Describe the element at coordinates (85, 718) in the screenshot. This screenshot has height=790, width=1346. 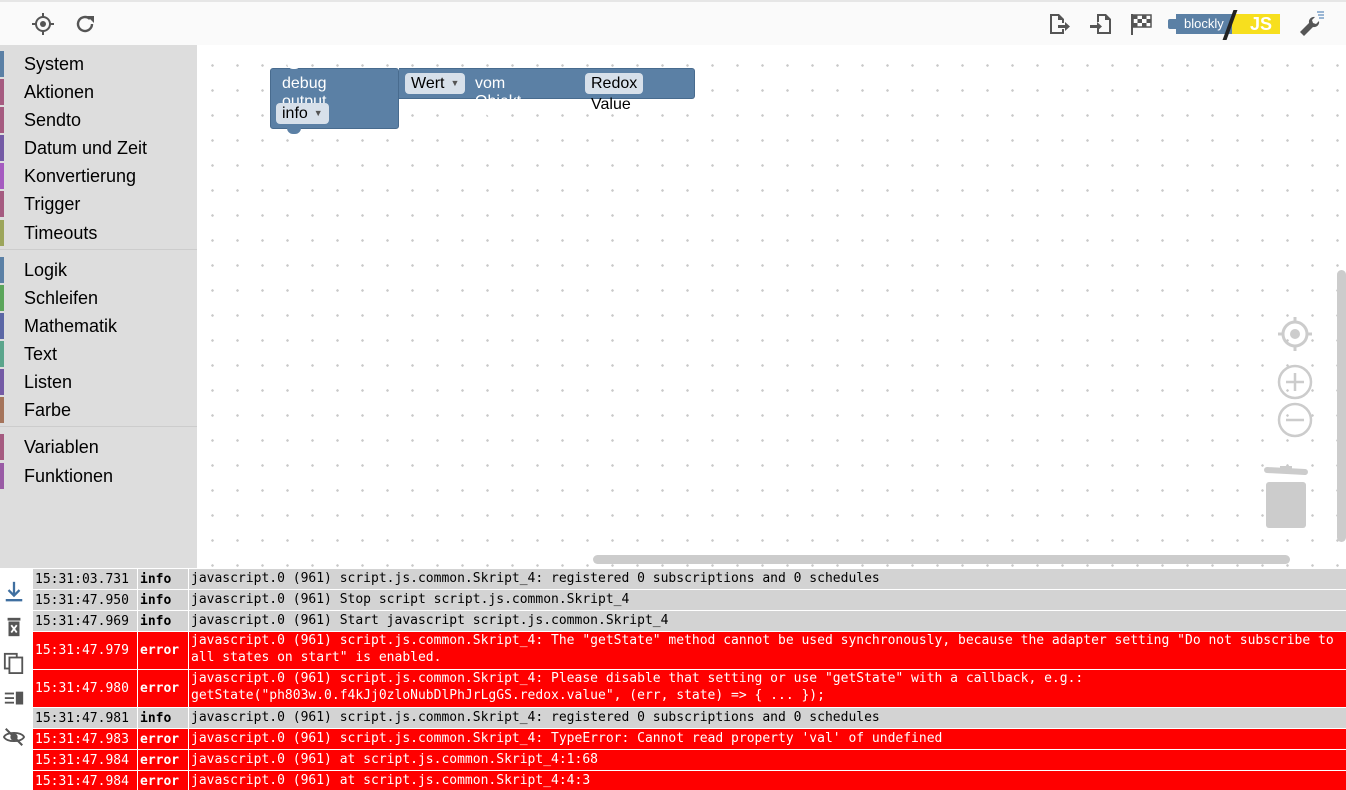
I see `log-time: 15:31:47.981` at that location.